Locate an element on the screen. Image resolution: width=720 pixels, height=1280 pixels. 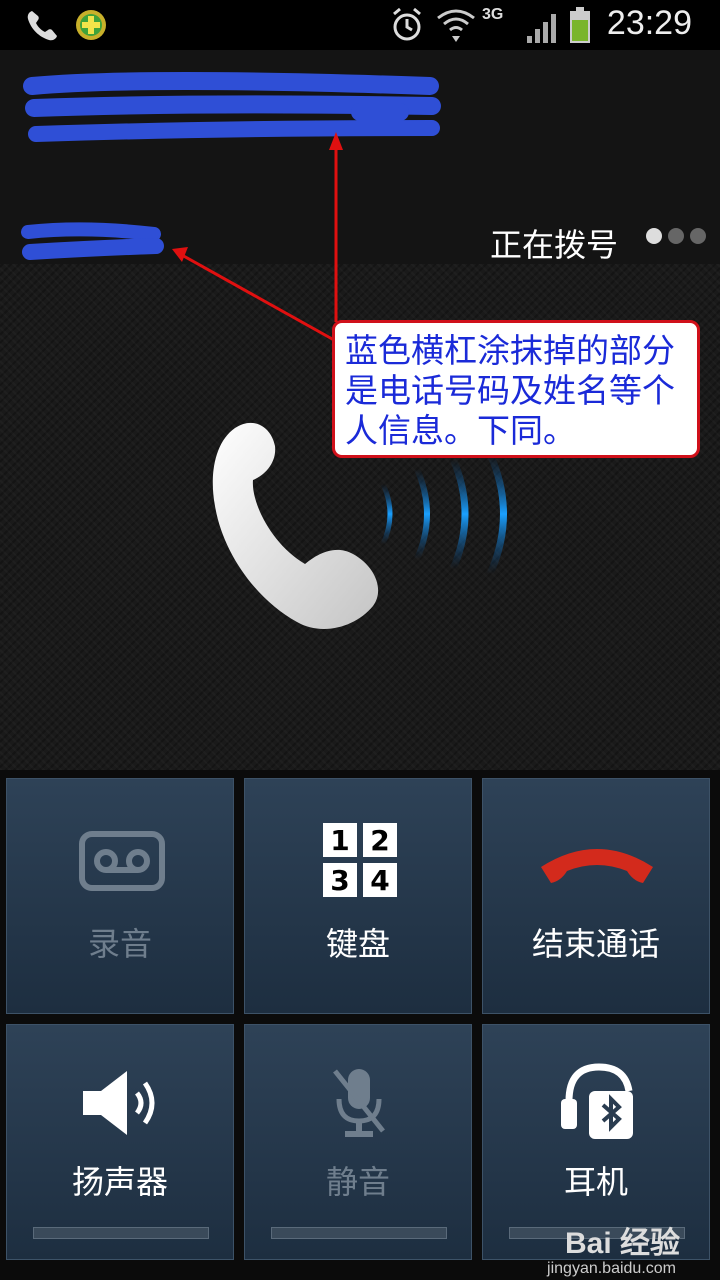
speaker-icon is located at coordinates (119, 1103).